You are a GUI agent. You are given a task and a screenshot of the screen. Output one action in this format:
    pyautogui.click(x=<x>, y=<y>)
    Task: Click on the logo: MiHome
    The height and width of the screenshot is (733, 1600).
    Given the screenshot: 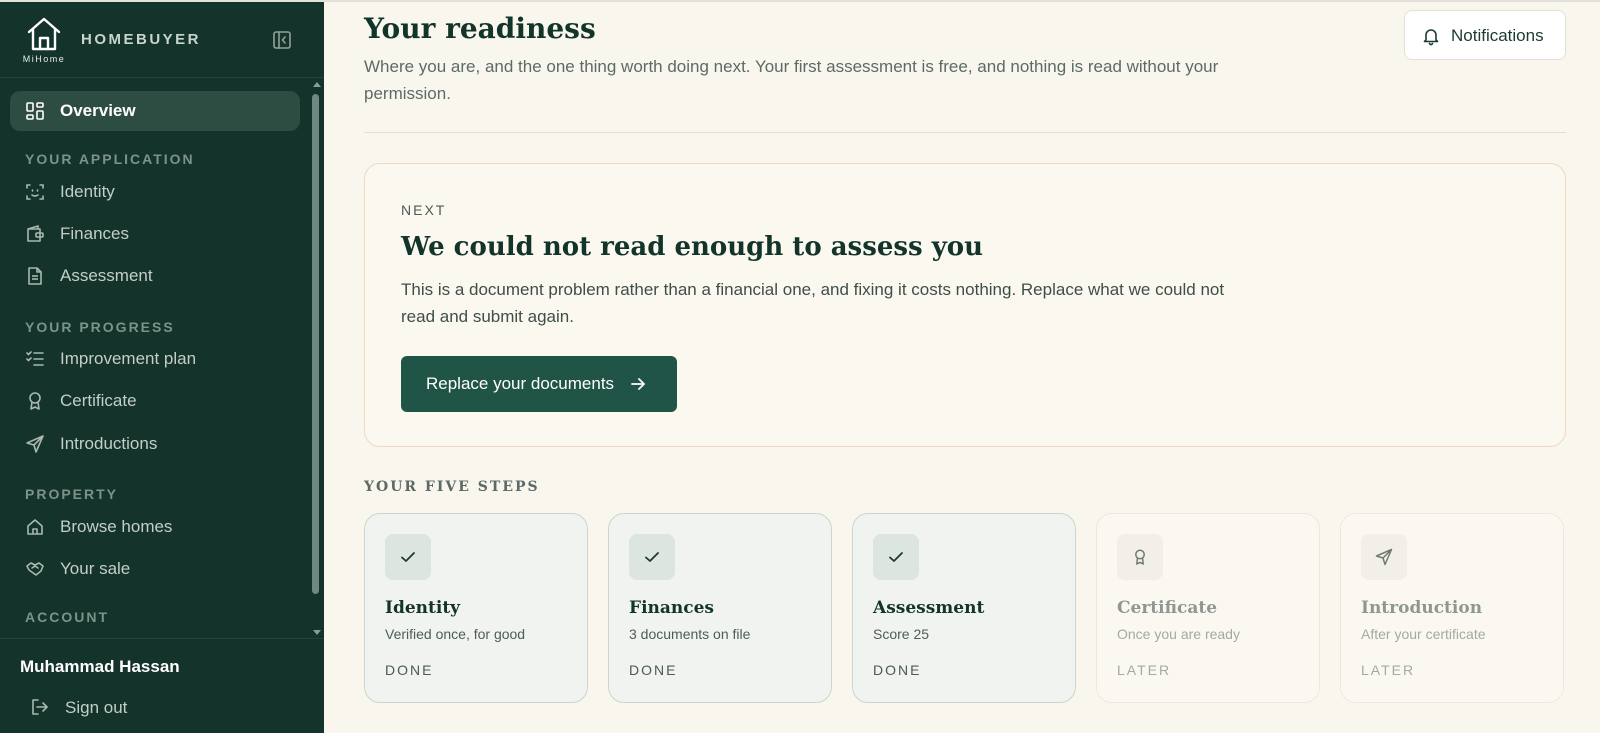 What is the action you would take?
    pyautogui.click(x=44, y=40)
    